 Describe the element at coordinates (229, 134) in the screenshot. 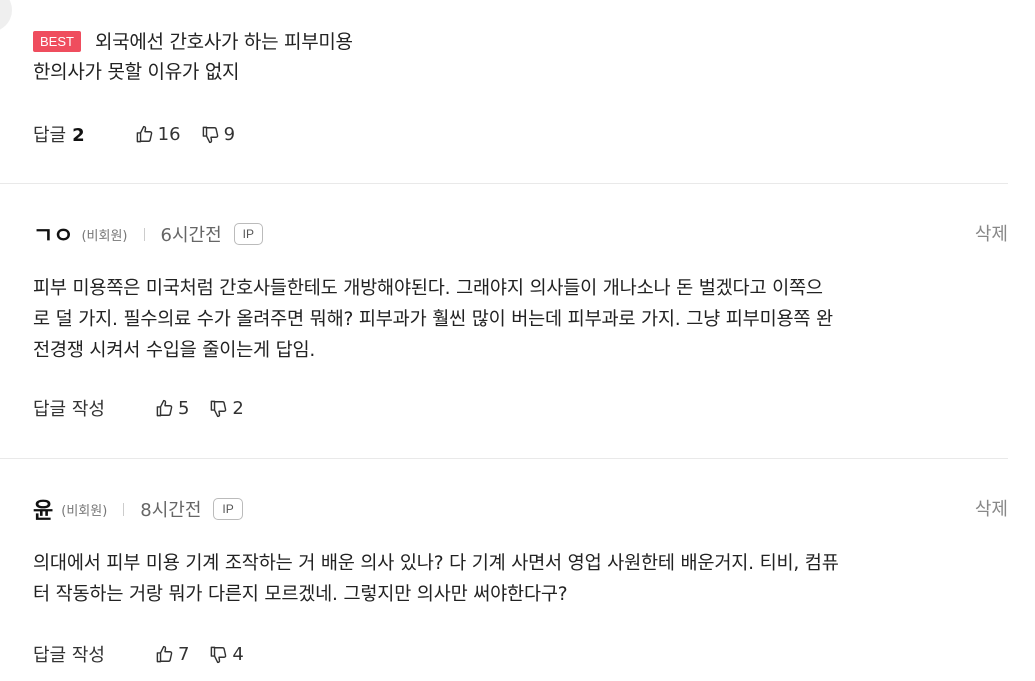

I see `dislike-count: 9` at that location.